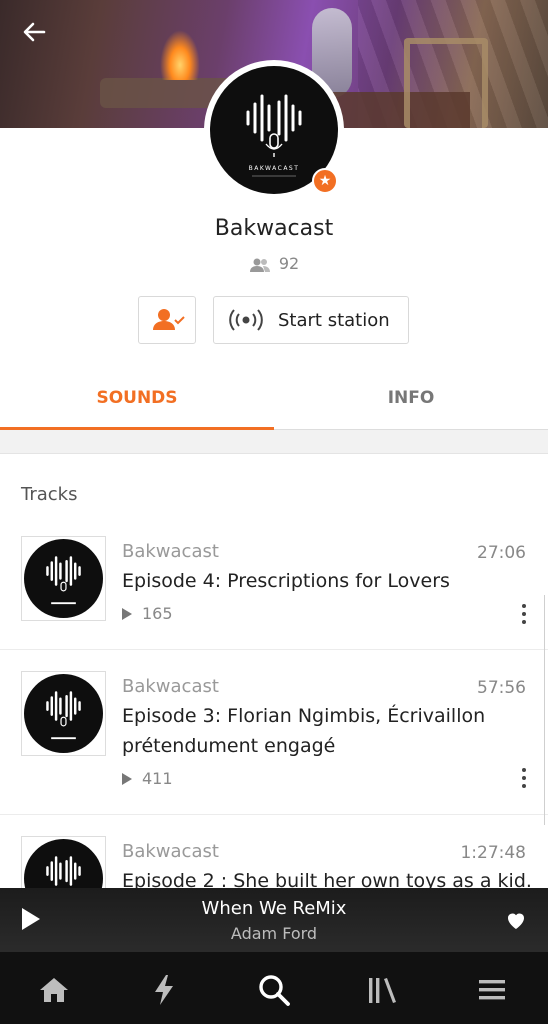 The image size is (548, 1024). Describe the element at coordinates (411, 399) in the screenshot. I see `tab-info: INFO` at that location.